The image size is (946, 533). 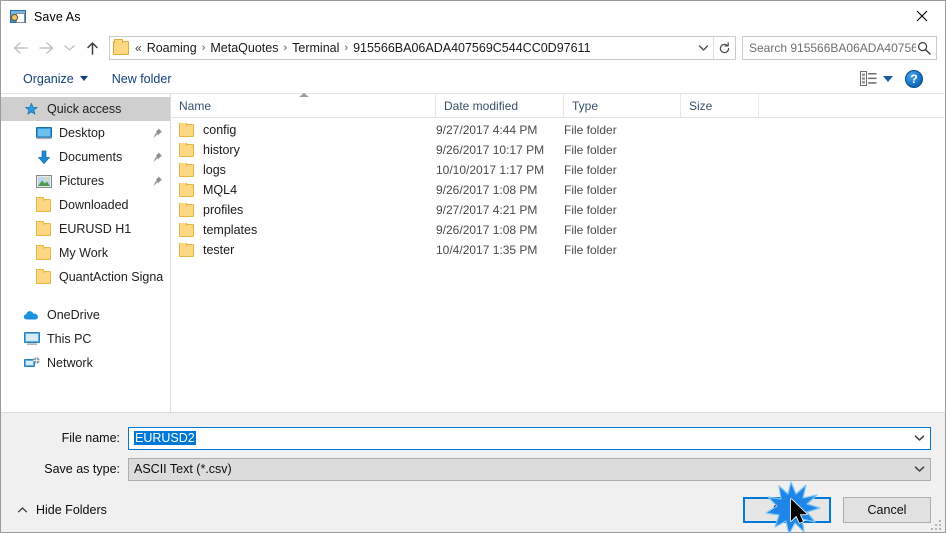 I want to click on table-row: config 9/27/2017 4:44 PM File folder, so click(x=558, y=130).